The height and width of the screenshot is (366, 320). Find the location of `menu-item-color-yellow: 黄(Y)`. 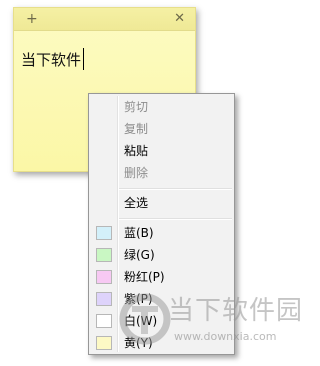

menu-item-color-yellow: 黄(Y) is located at coordinates (161, 343).